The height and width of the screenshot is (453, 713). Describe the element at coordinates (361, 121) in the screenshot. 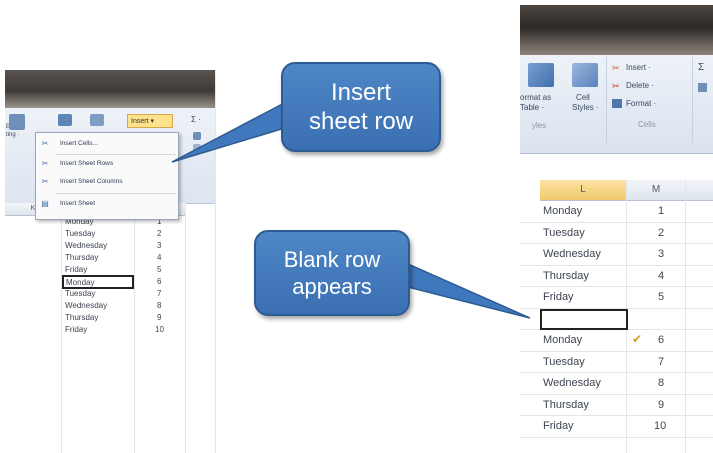

I see `callout-line-2: sheet row` at that location.